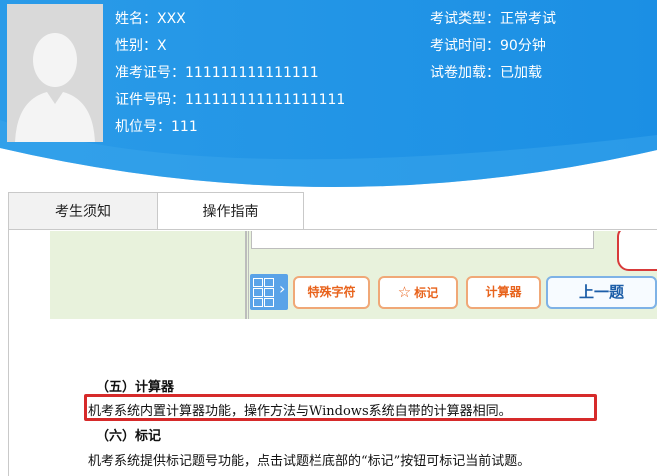  What do you see at coordinates (8, 353) in the screenshot?
I see `content-border` at bounding box center [8, 353].